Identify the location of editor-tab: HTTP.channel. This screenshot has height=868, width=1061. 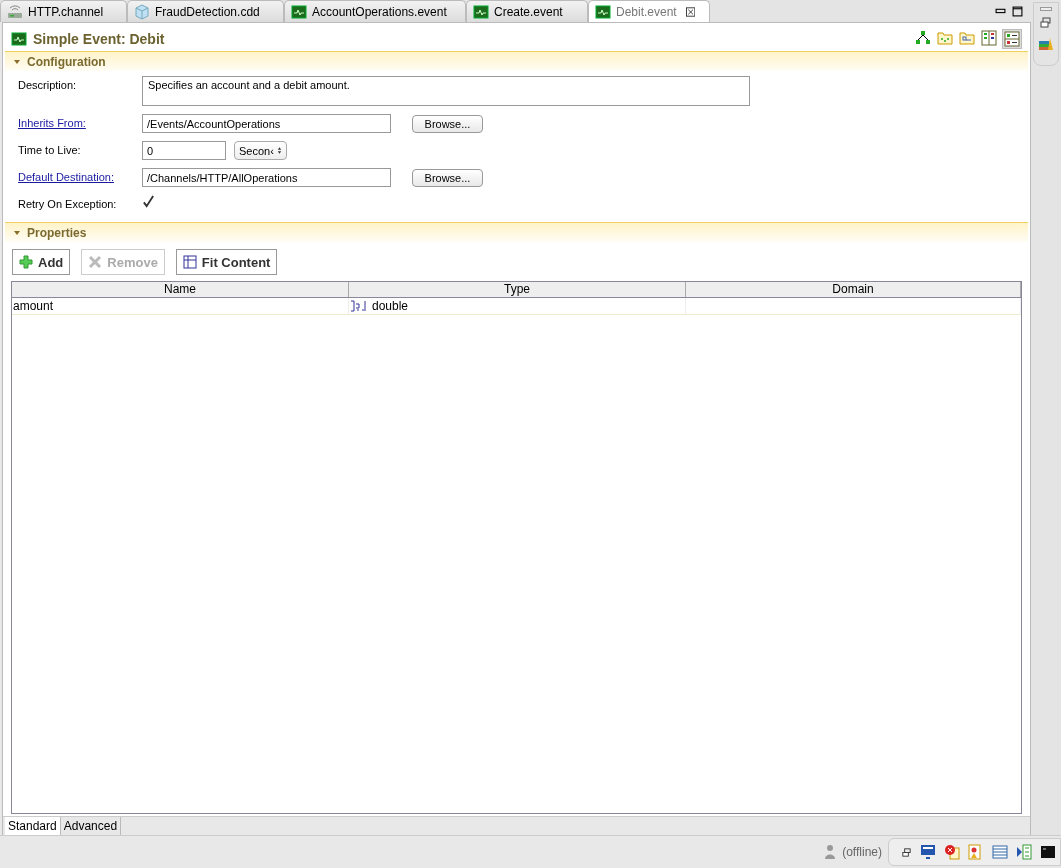
(63, 11).